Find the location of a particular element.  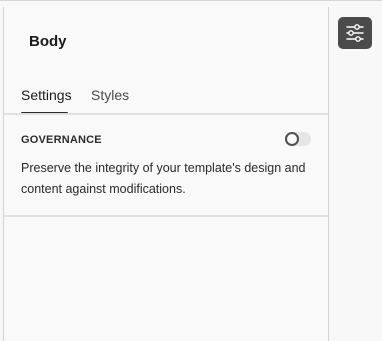

toggle-knob is located at coordinates (292, 139).